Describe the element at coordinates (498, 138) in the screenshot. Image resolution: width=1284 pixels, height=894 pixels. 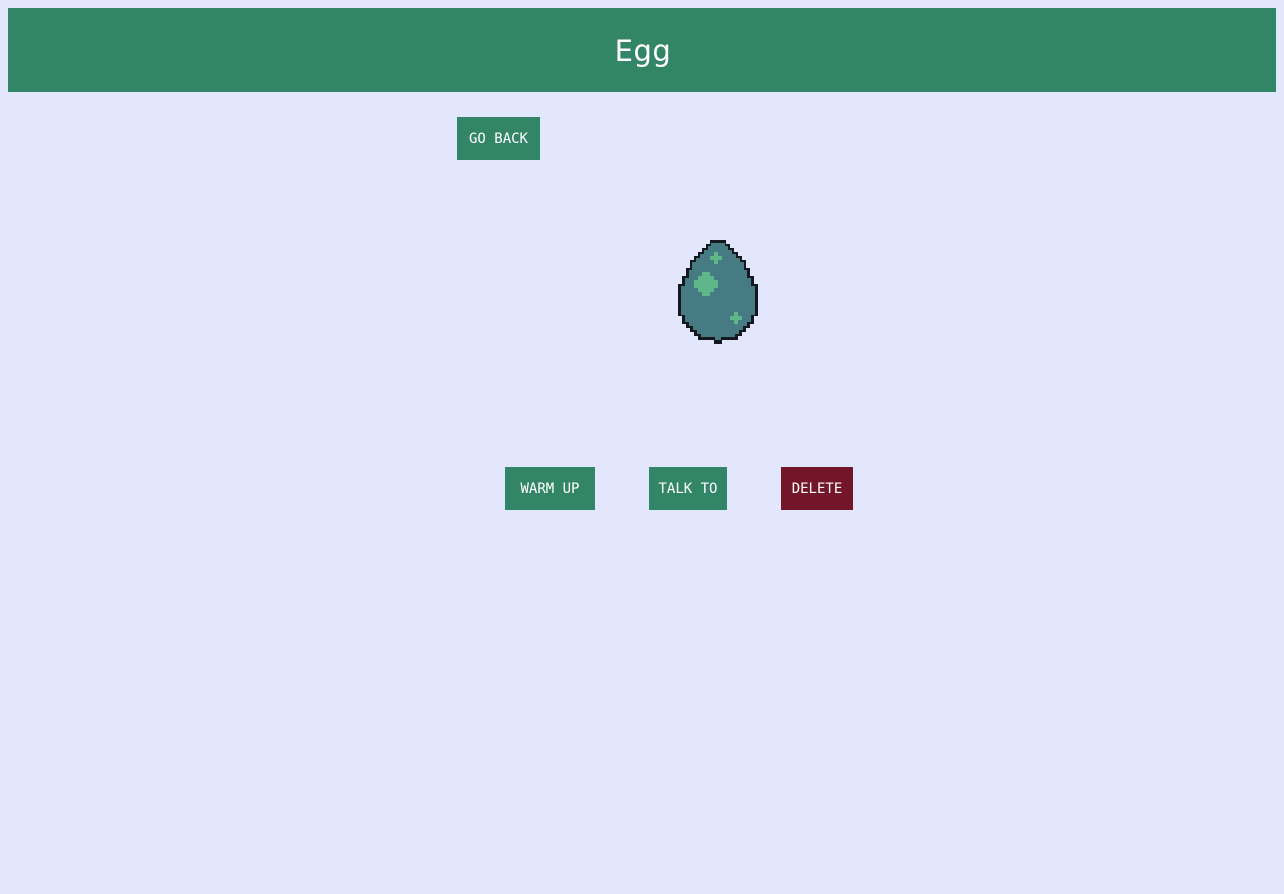
I see `go-back-button: GO BACK` at that location.